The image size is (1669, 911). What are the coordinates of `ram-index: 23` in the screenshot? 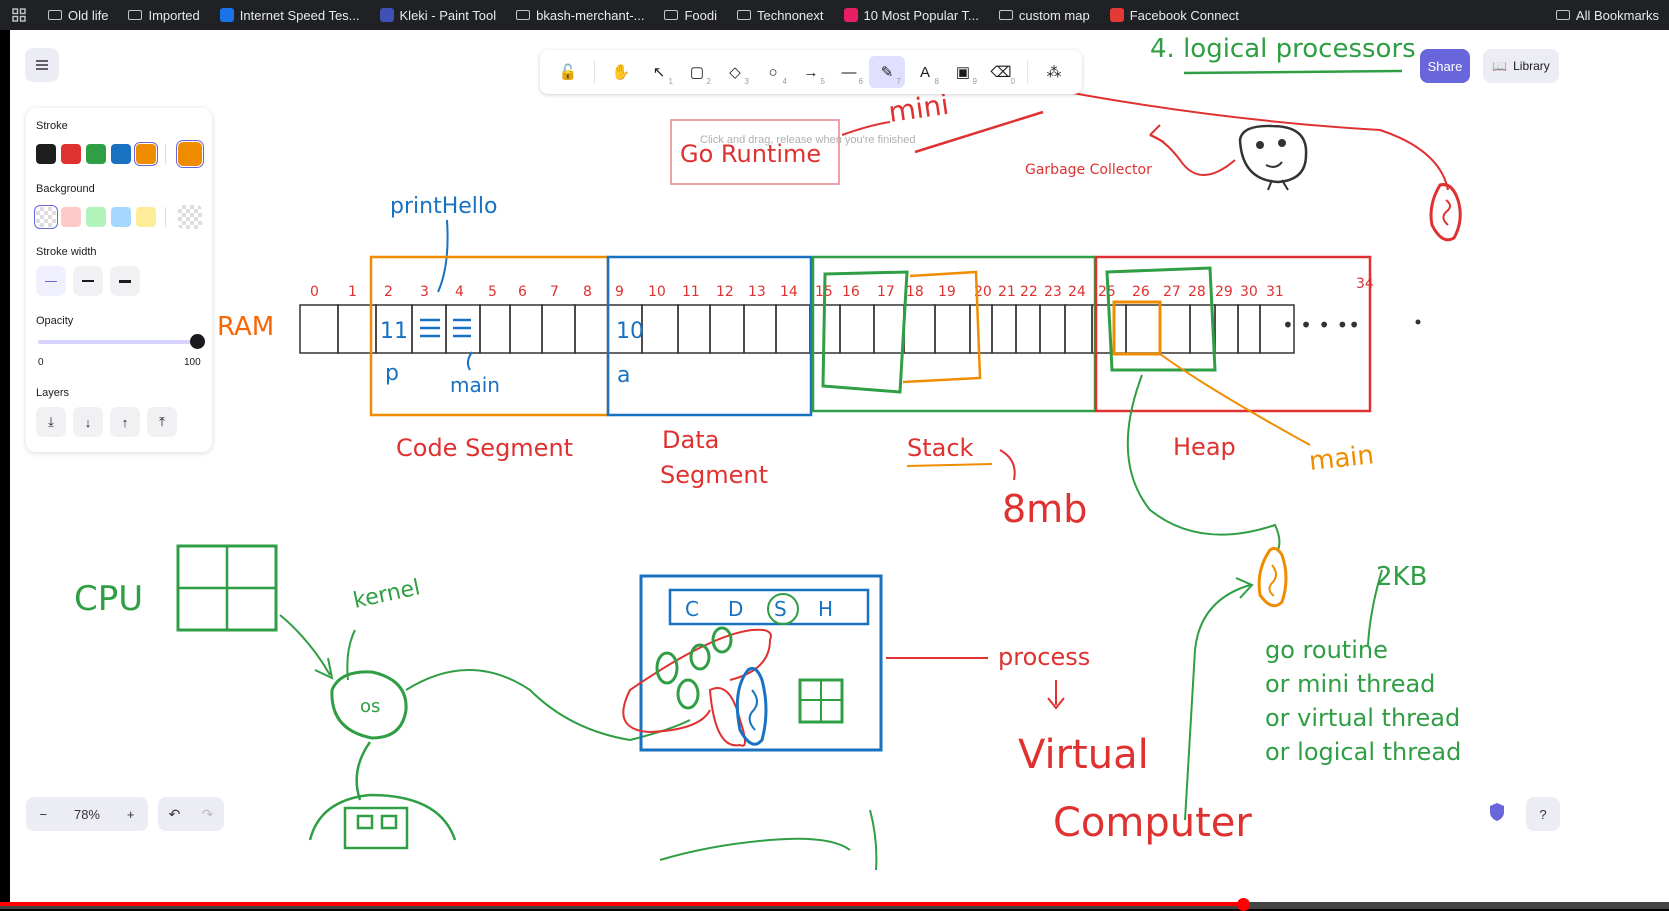 It's located at (1053, 292).